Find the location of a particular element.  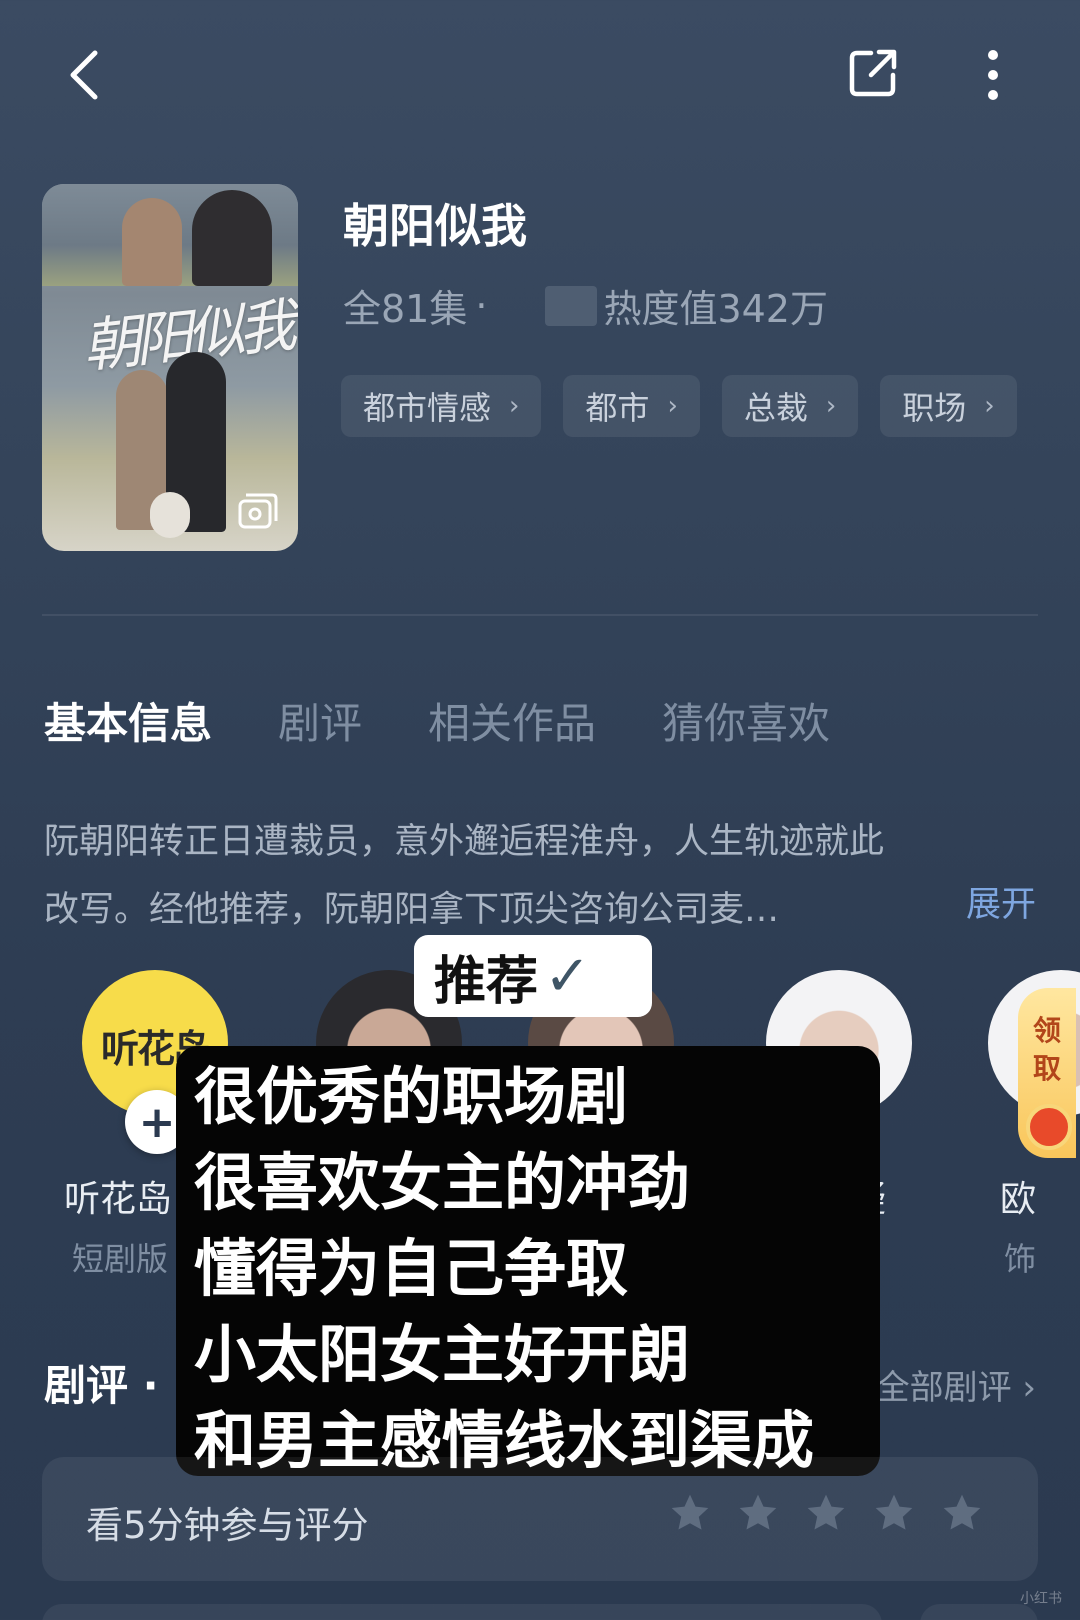

share-button is located at coordinates (873, 73).